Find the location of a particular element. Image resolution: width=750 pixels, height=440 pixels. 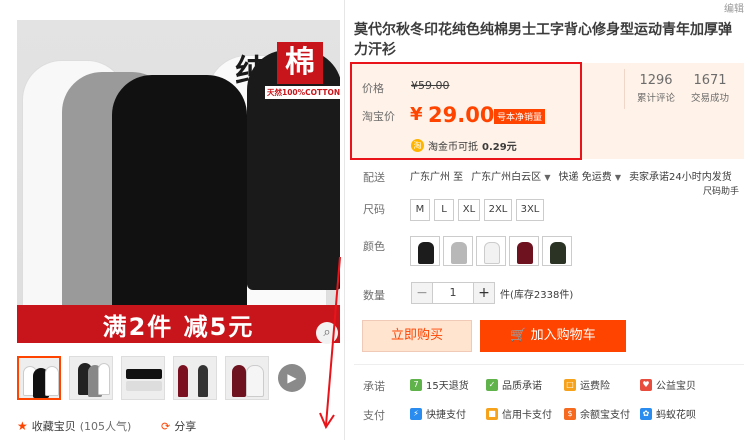

promise-shipping-insurance: □ 运费险 is located at coordinates (587, 384).